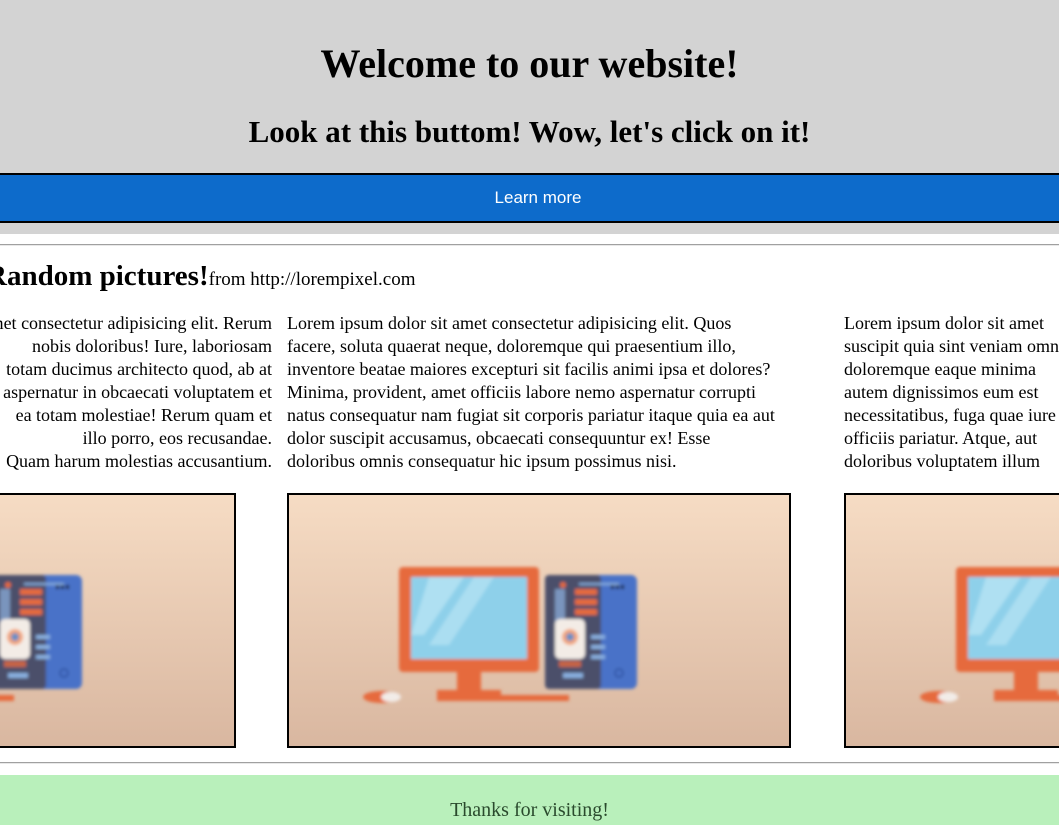  What do you see at coordinates (944, 323) in the screenshot?
I see `column-3-line: Lorem ipsum dolor sit amet` at bounding box center [944, 323].